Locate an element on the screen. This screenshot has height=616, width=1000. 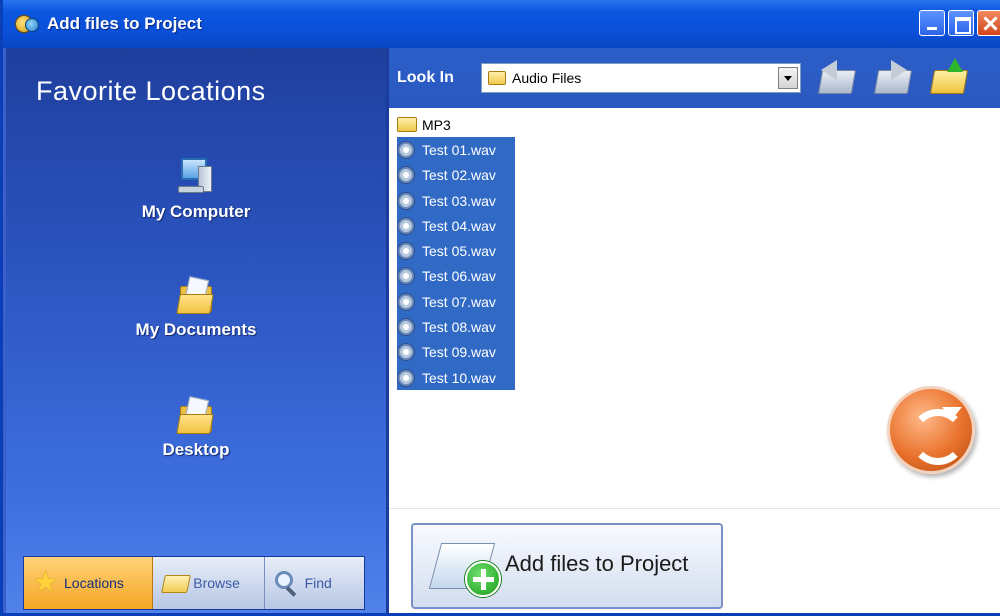
file-name: Test 05.wav is located at coordinates (459, 251).